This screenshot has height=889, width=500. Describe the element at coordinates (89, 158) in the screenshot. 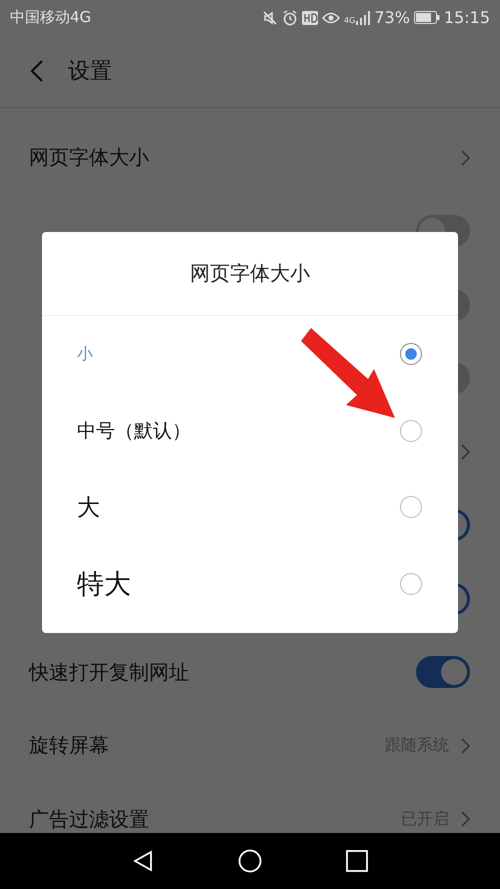

I see `row-label: 网页字体大小` at that location.